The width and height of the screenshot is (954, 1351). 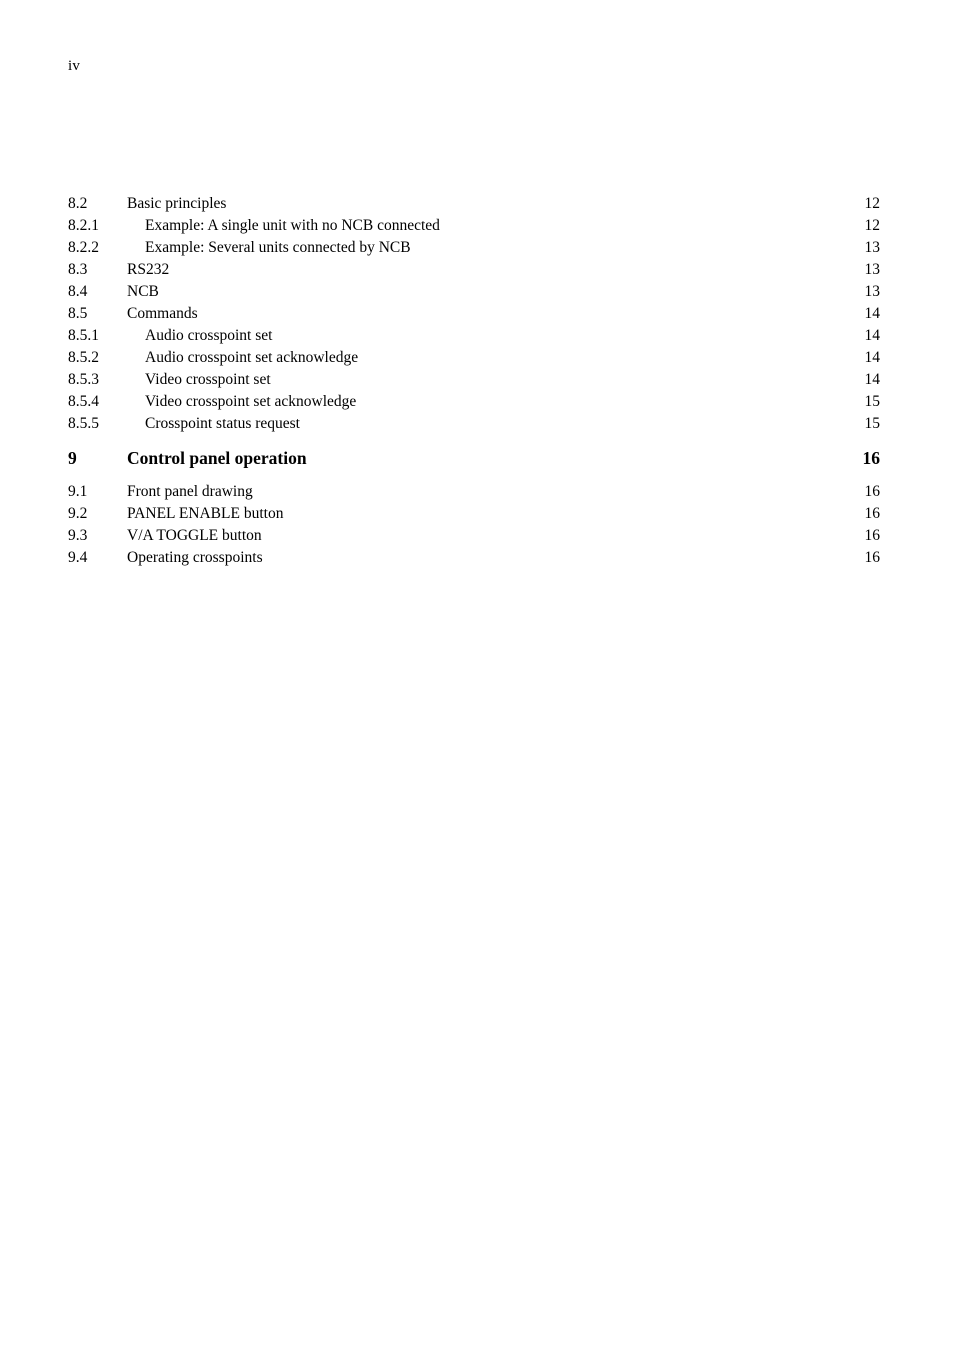 What do you see at coordinates (148, 269) in the screenshot?
I see `toc-entry-title: RS232` at bounding box center [148, 269].